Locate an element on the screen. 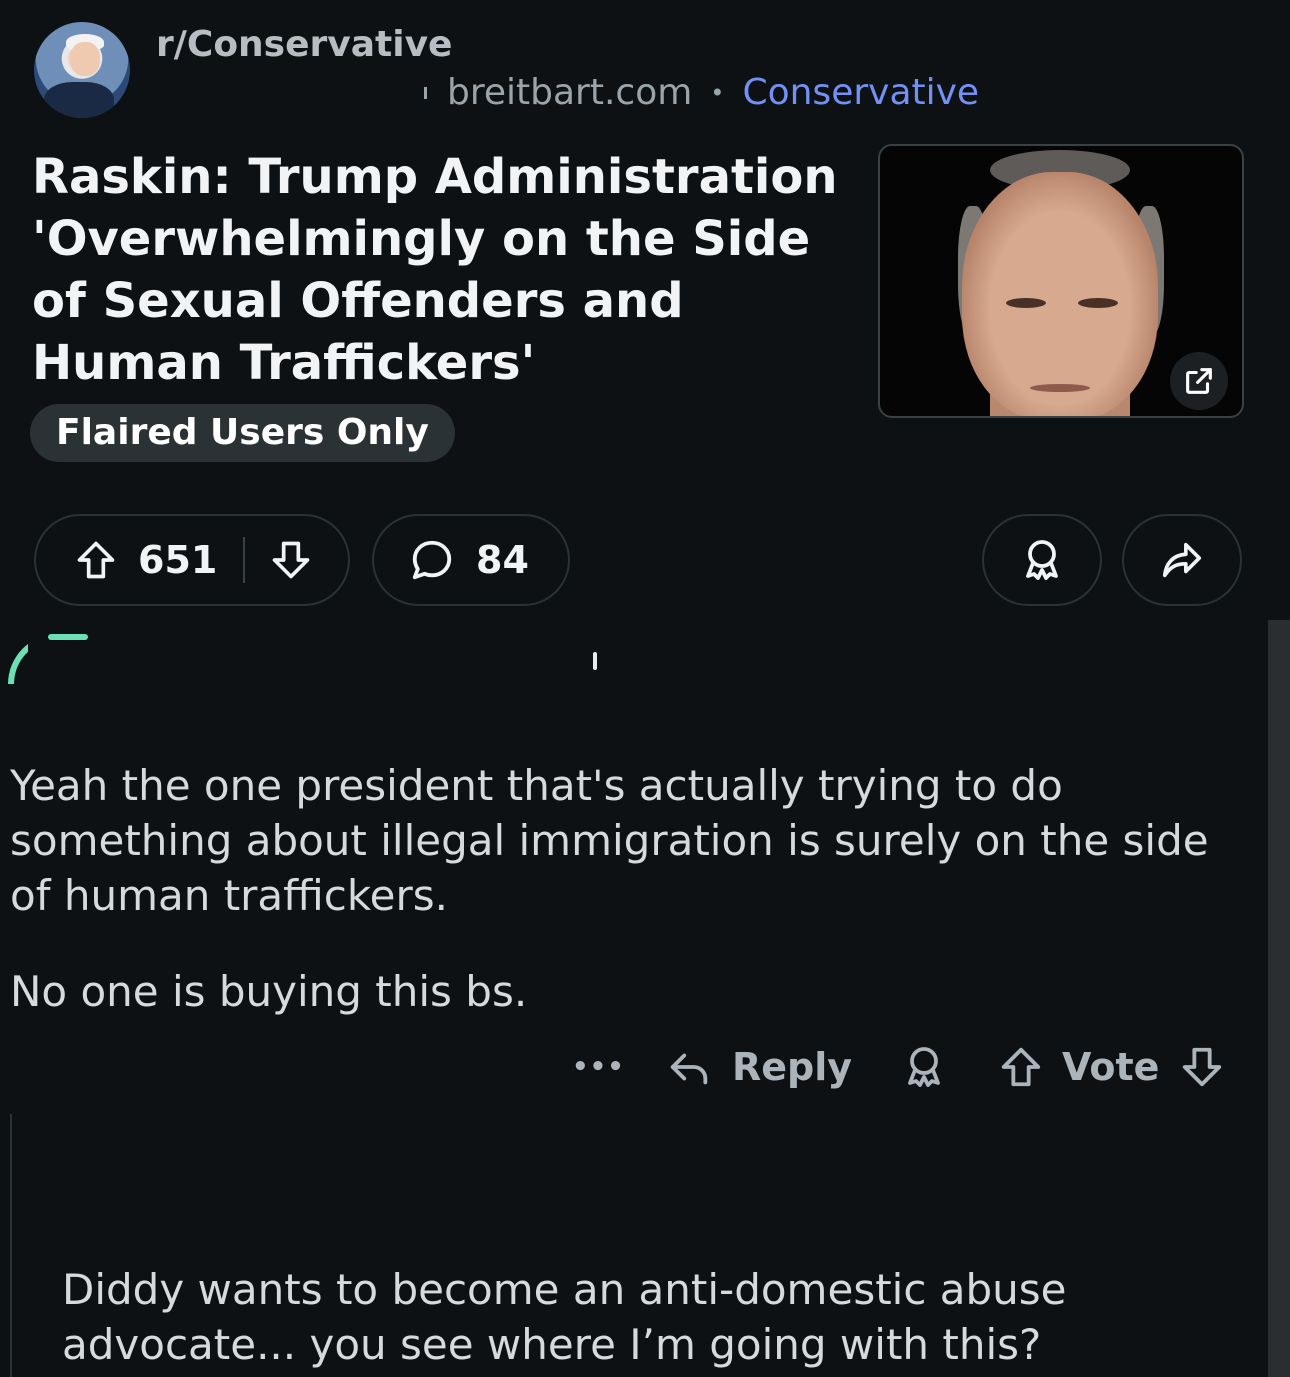 The width and height of the screenshot is (1290, 1377). vote-label: Vote is located at coordinates (1111, 1067).